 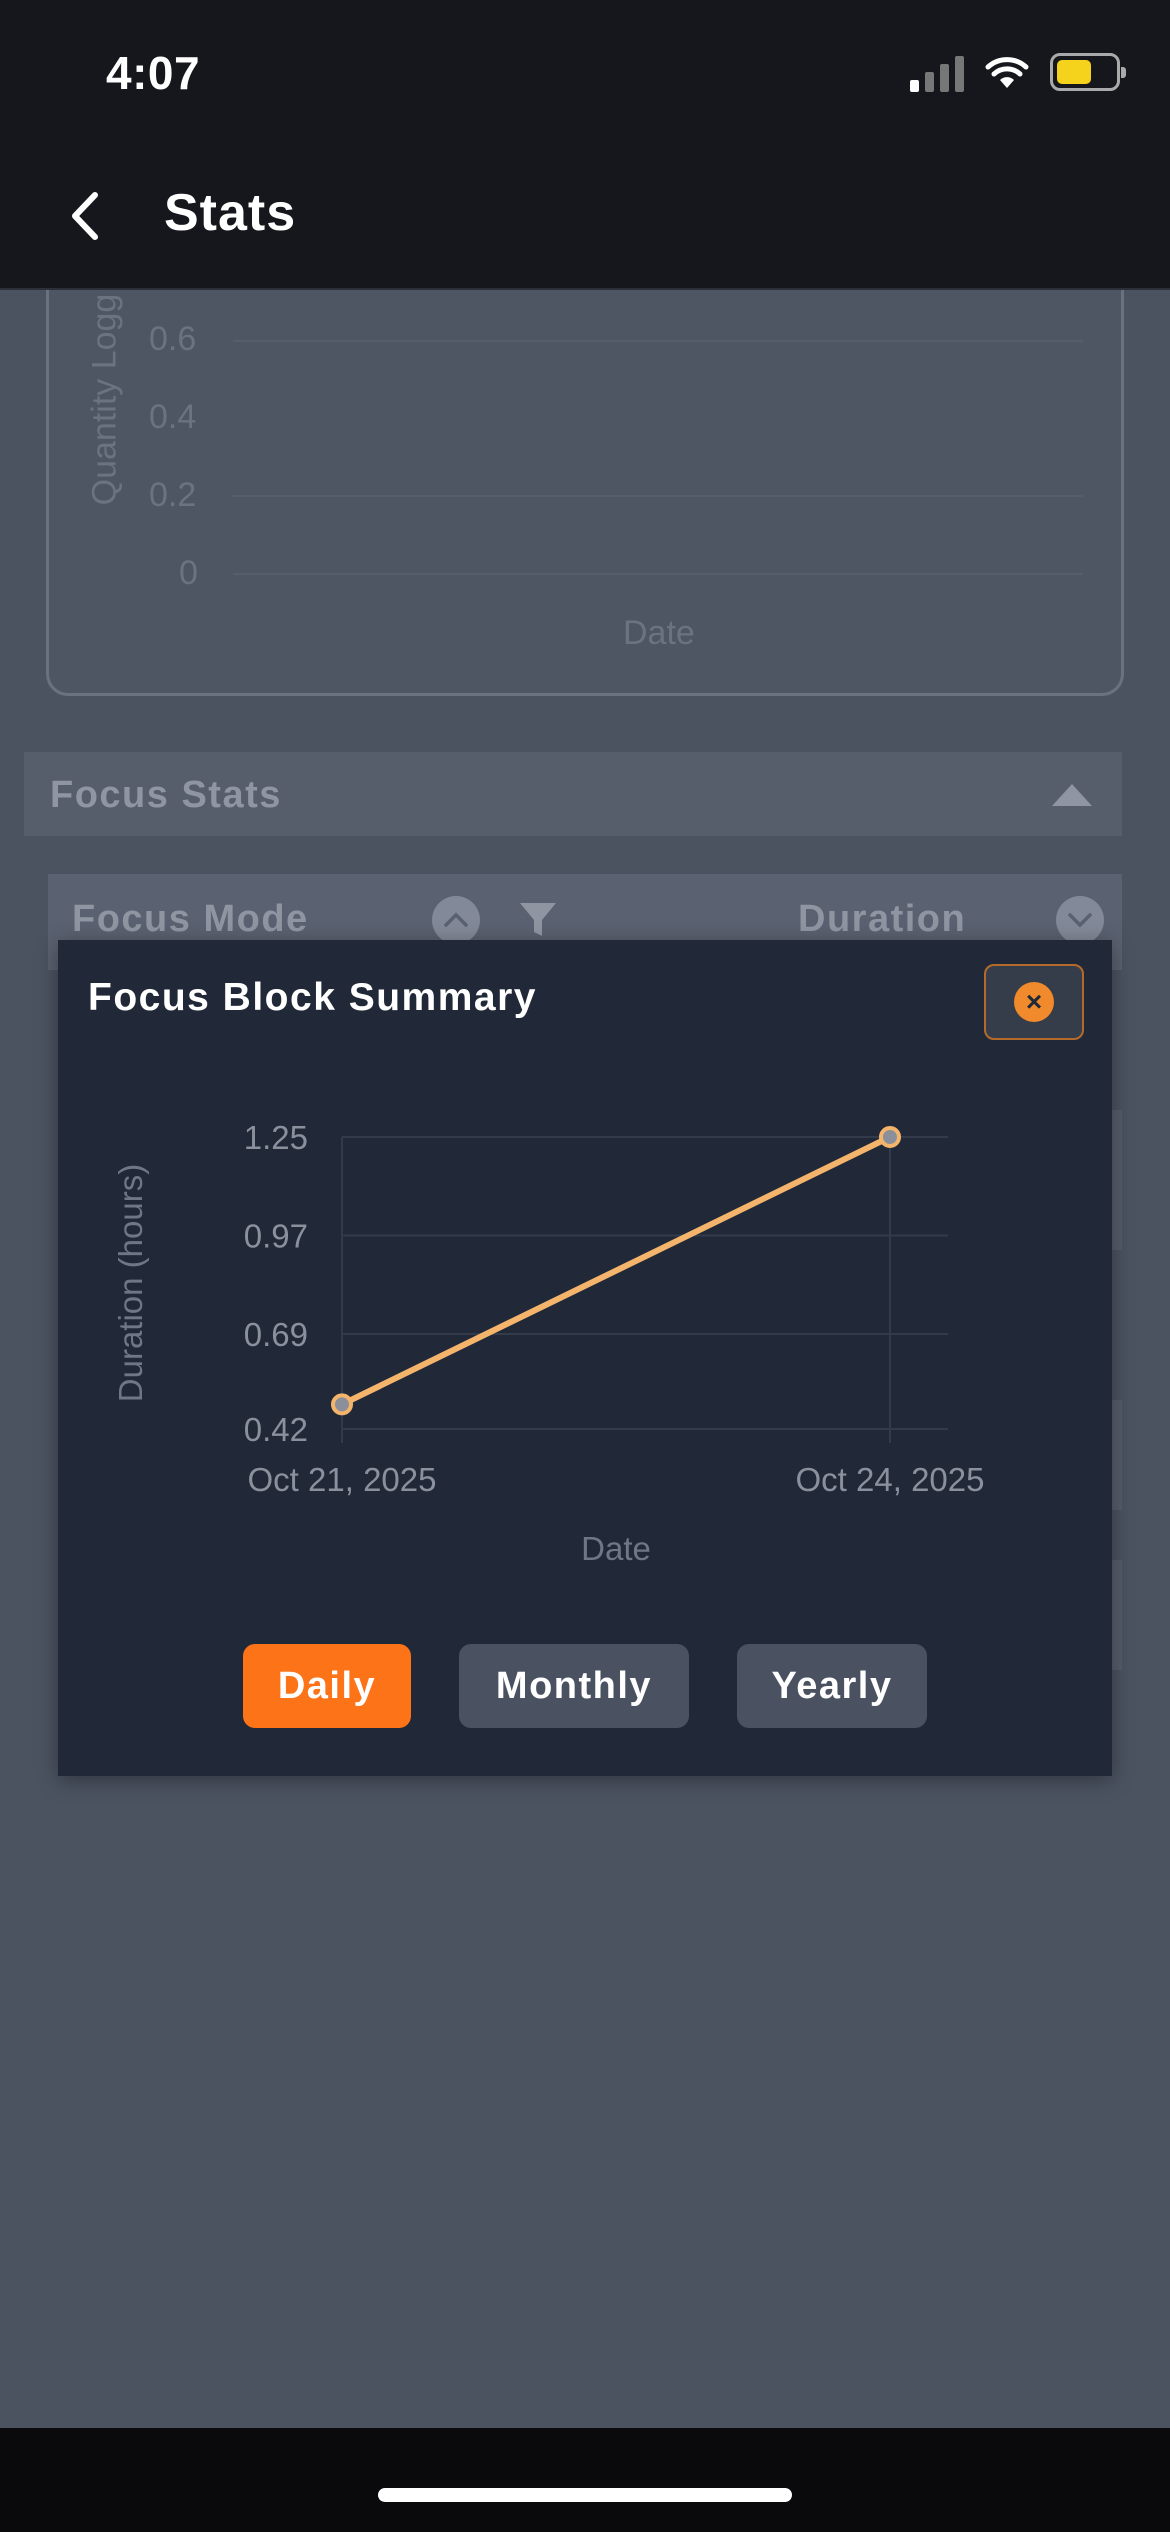 I want to click on column-duration: Duration, so click(x=882, y=919).